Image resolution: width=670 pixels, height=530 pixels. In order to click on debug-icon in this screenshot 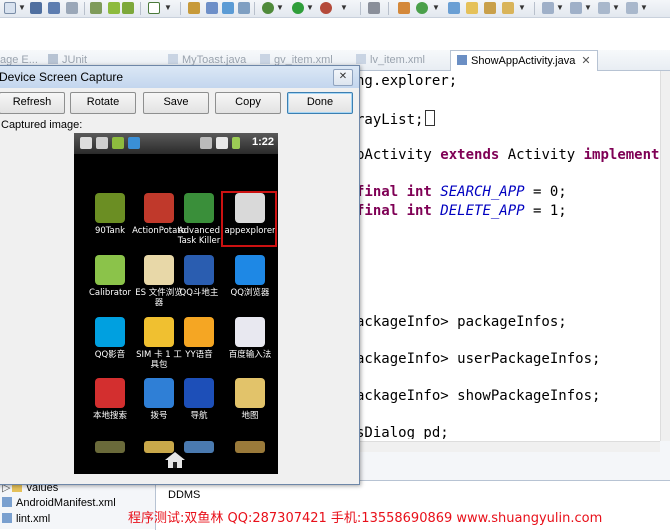, I will do `click(268, 8)`.